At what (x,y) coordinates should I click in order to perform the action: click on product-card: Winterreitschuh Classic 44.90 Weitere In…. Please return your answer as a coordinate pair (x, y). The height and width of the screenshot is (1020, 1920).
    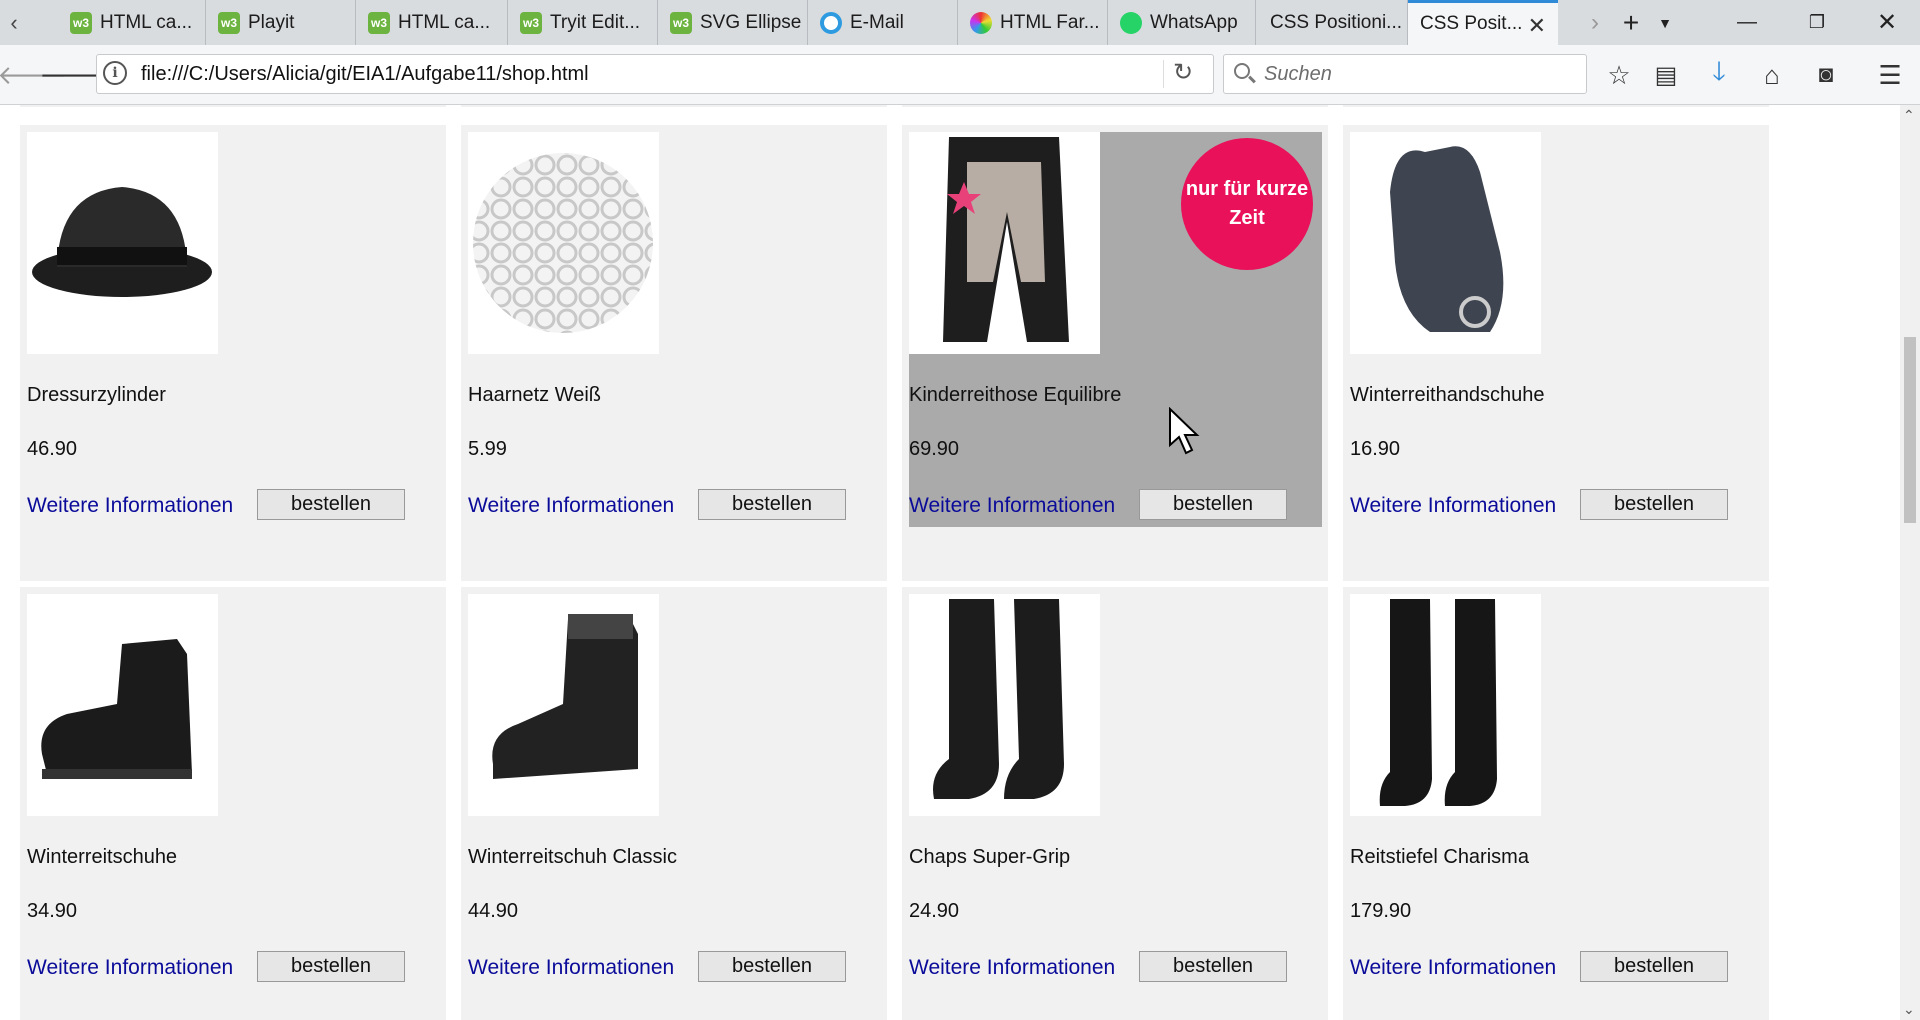
    Looking at the image, I should click on (674, 803).